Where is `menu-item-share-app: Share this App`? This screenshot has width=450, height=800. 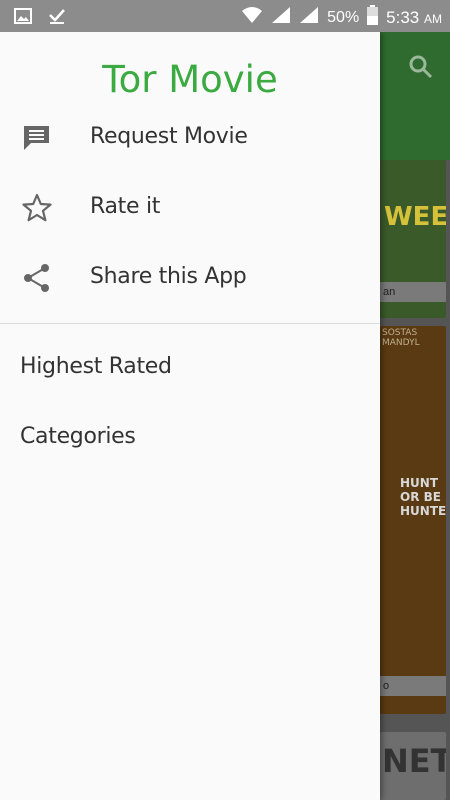
menu-item-share-app: Share this App is located at coordinates (190, 280).